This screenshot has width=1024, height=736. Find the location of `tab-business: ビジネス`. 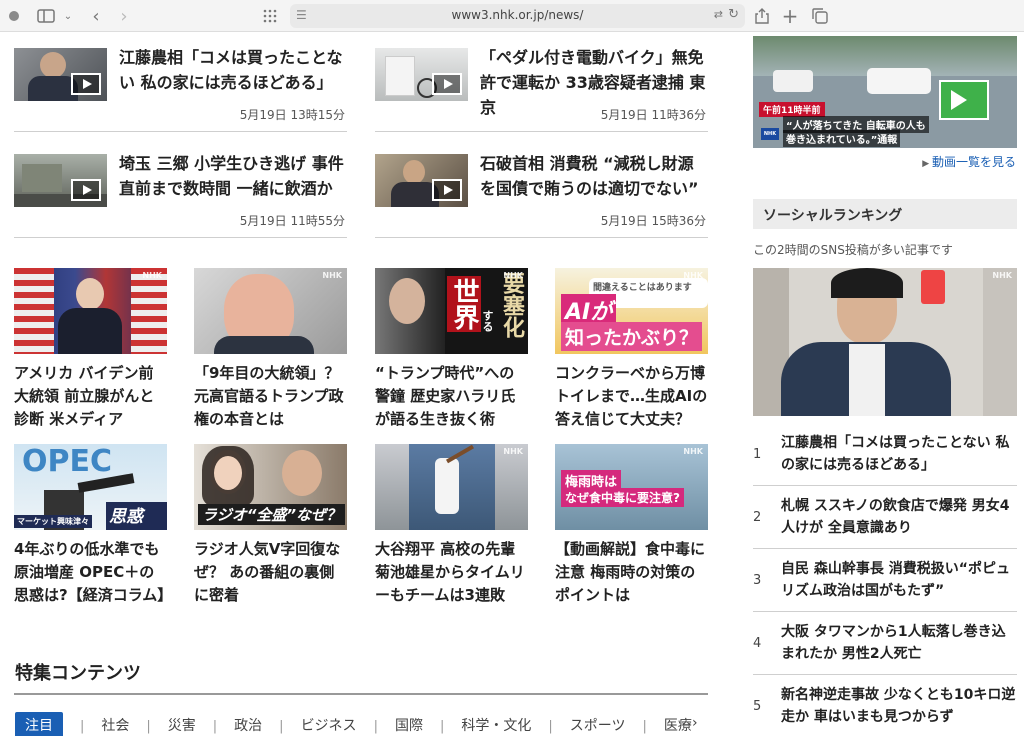

tab-business: ビジネス is located at coordinates (329, 724).